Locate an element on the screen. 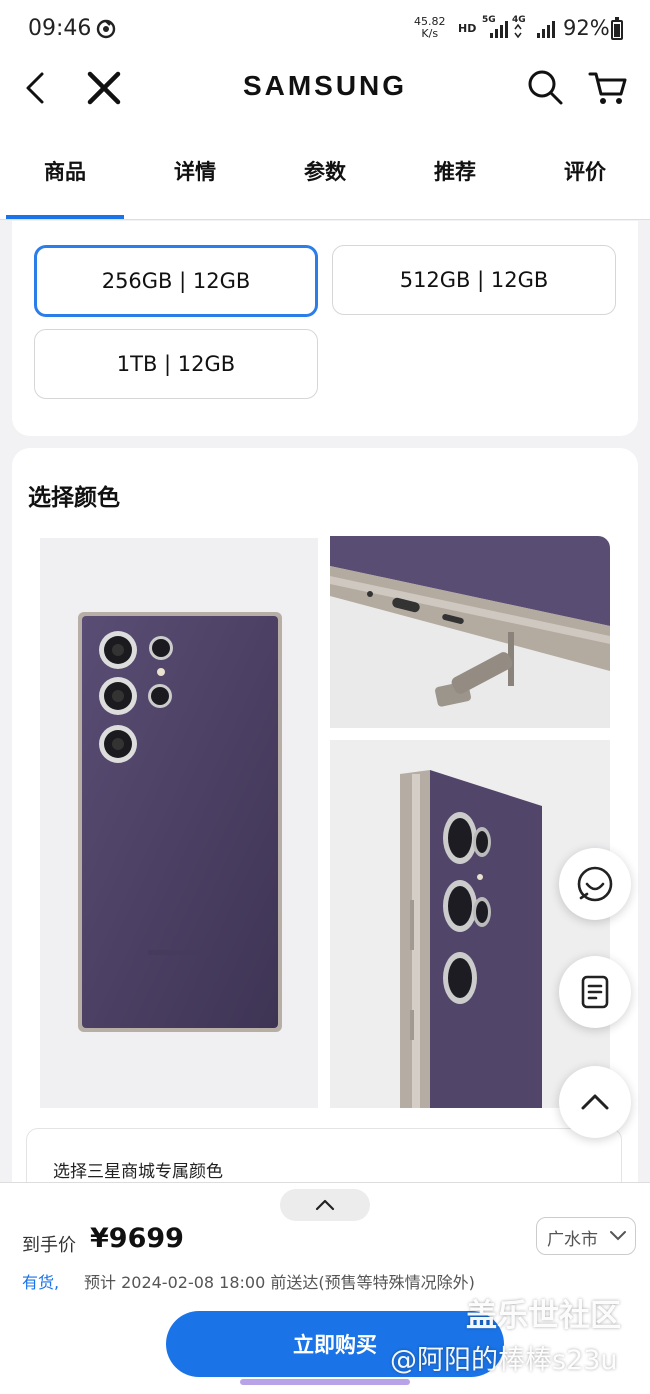 The height and width of the screenshot is (1394, 650). product-tabs: 商品 详情 参数 推荐 评价 is located at coordinates (325, 170).